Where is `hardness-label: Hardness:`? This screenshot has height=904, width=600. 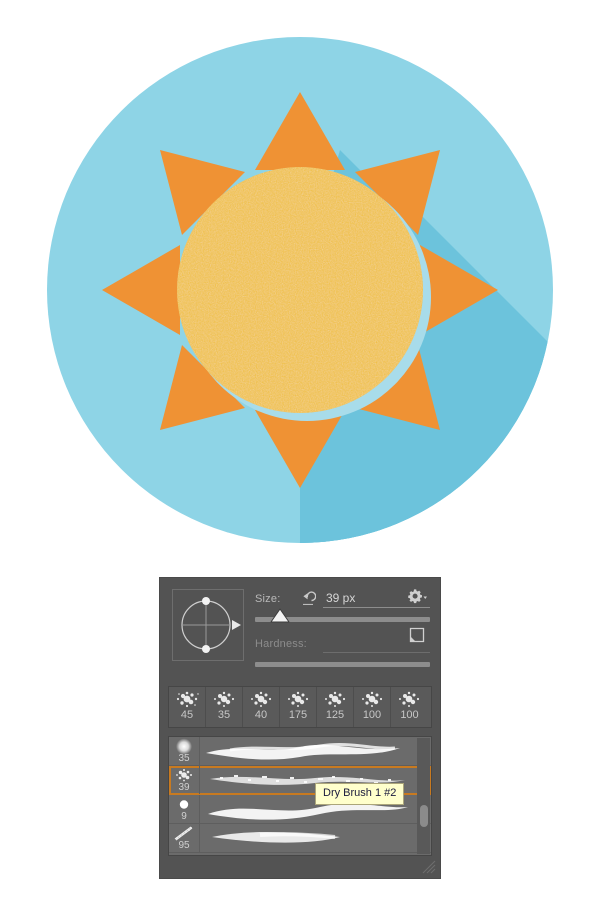 hardness-label: Hardness: is located at coordinates (281, 644).